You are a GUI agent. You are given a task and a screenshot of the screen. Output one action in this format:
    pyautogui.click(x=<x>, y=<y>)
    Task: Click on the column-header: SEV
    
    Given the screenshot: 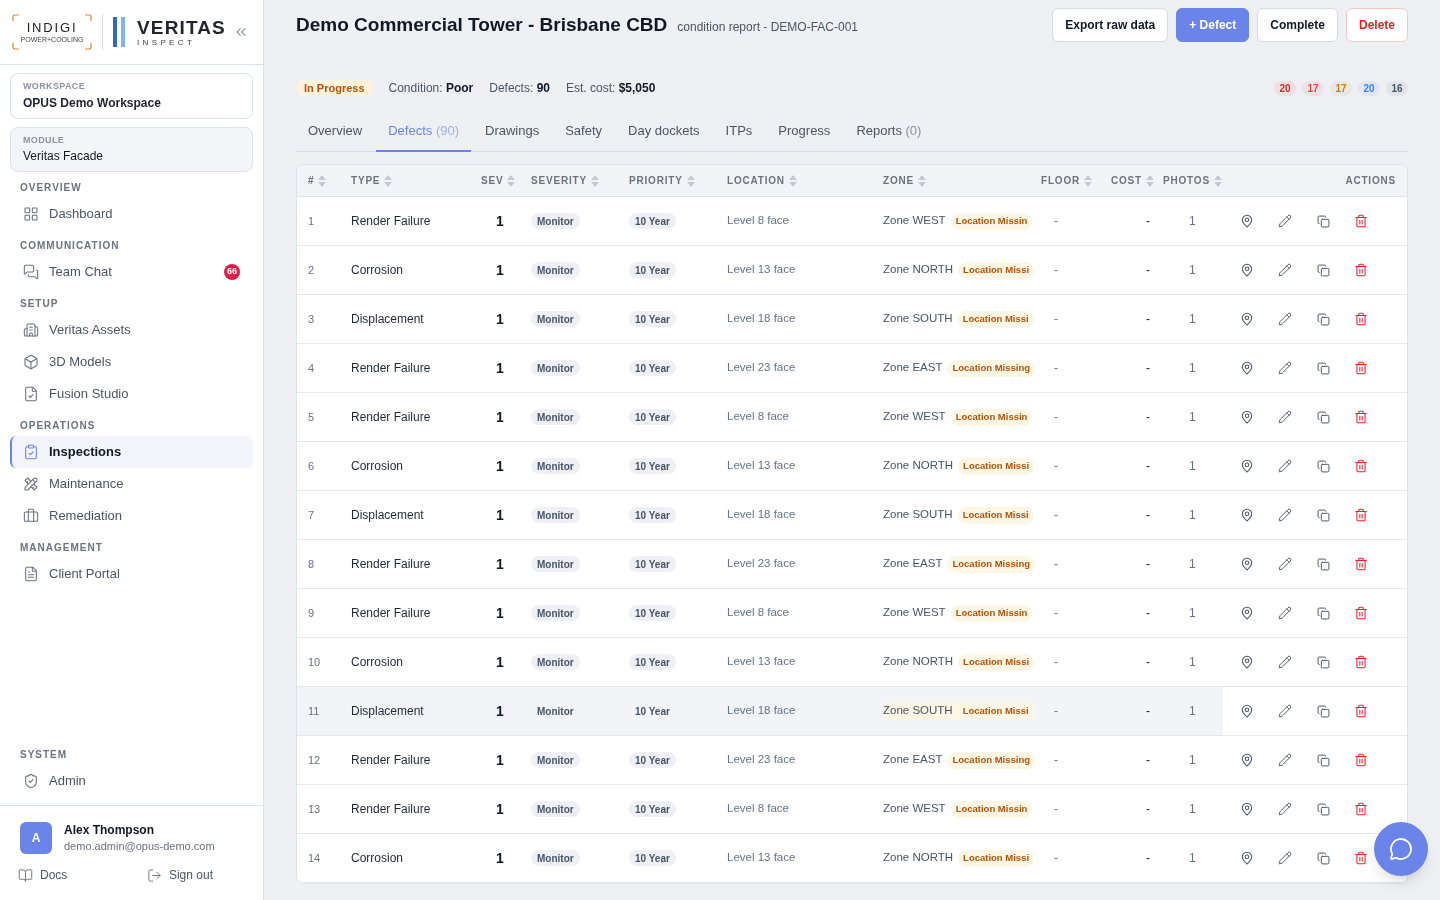 What is the action you would take?
    pyautogui.click(x=496, y=180)
    